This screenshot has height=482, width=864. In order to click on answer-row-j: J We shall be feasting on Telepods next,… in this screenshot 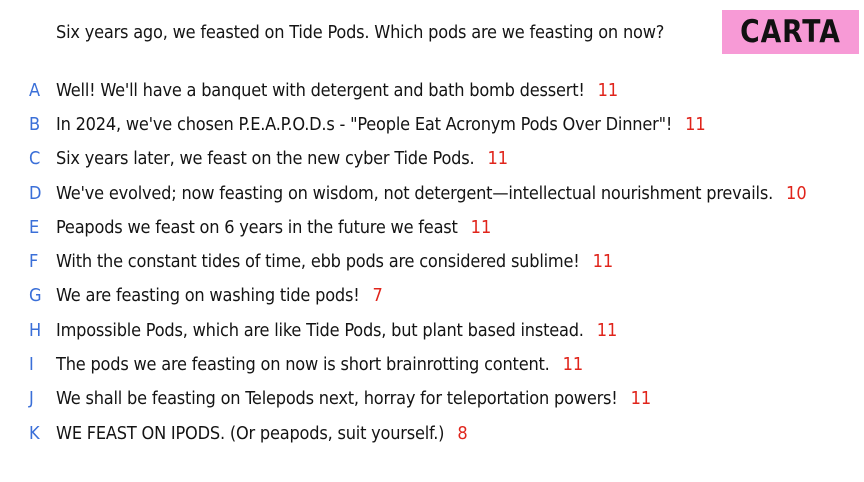, I will do `click(432, 399)`.